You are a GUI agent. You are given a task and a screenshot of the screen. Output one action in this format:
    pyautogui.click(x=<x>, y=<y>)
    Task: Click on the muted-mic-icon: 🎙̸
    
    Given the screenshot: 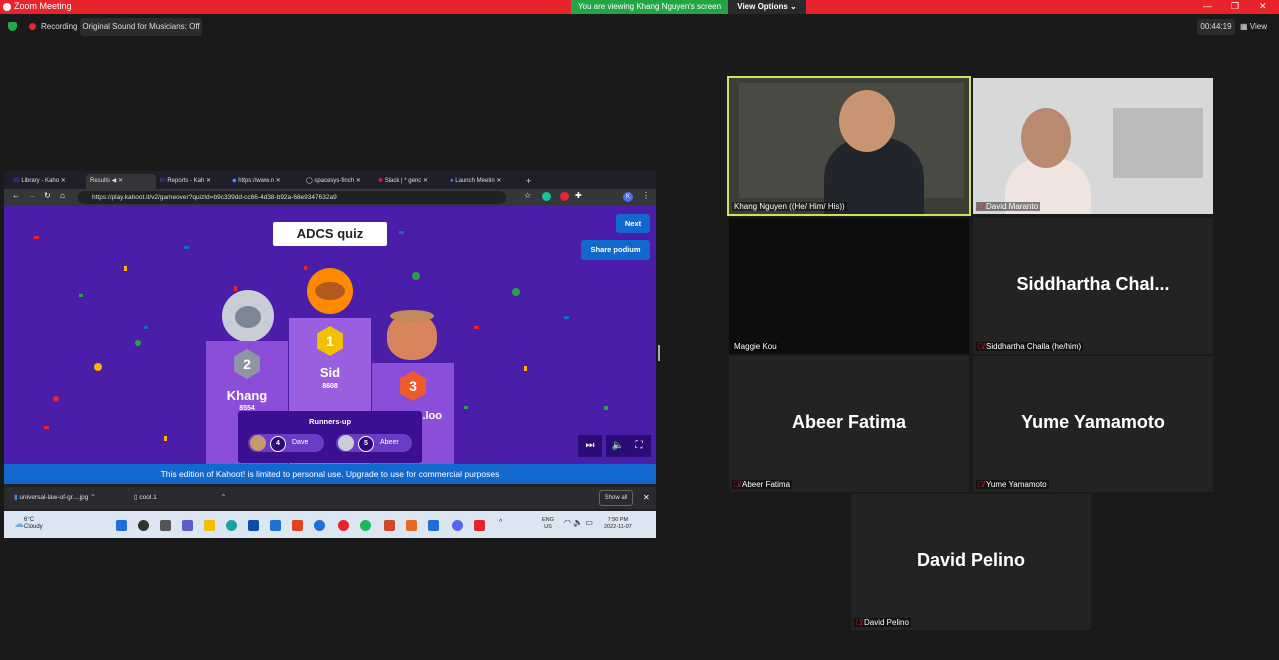 What is the action you would take?
    pyautogui.click(x=981, y=206)
    